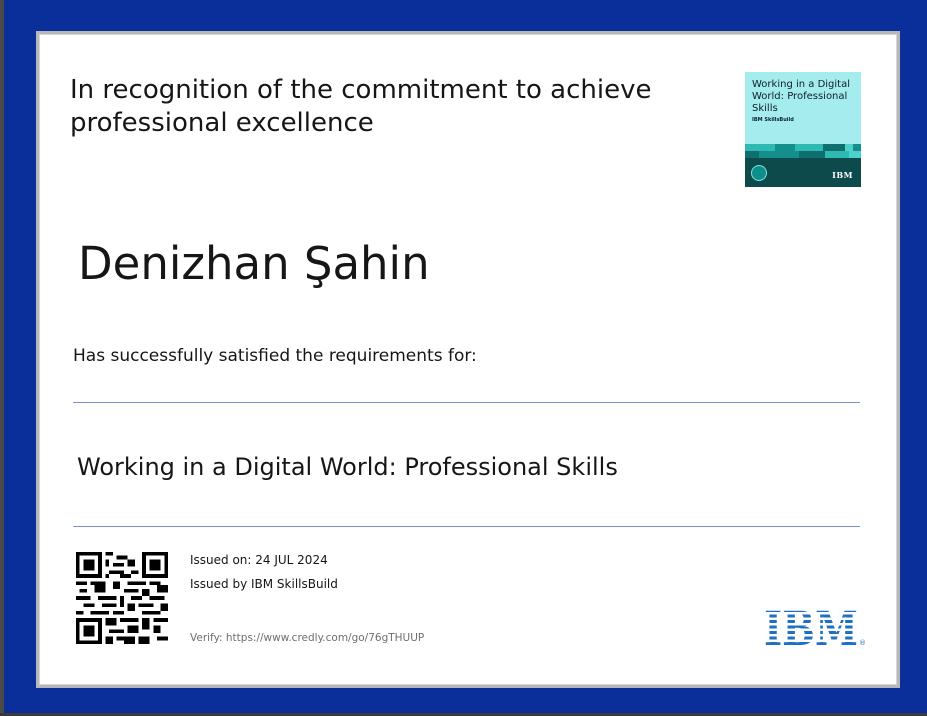 The height and width of the screenshot is (716, 927). Describe the element at coordinates (259, 560) in the screenshot. I see `issued-on: Issued on: 24 JUL 2024` at that location.